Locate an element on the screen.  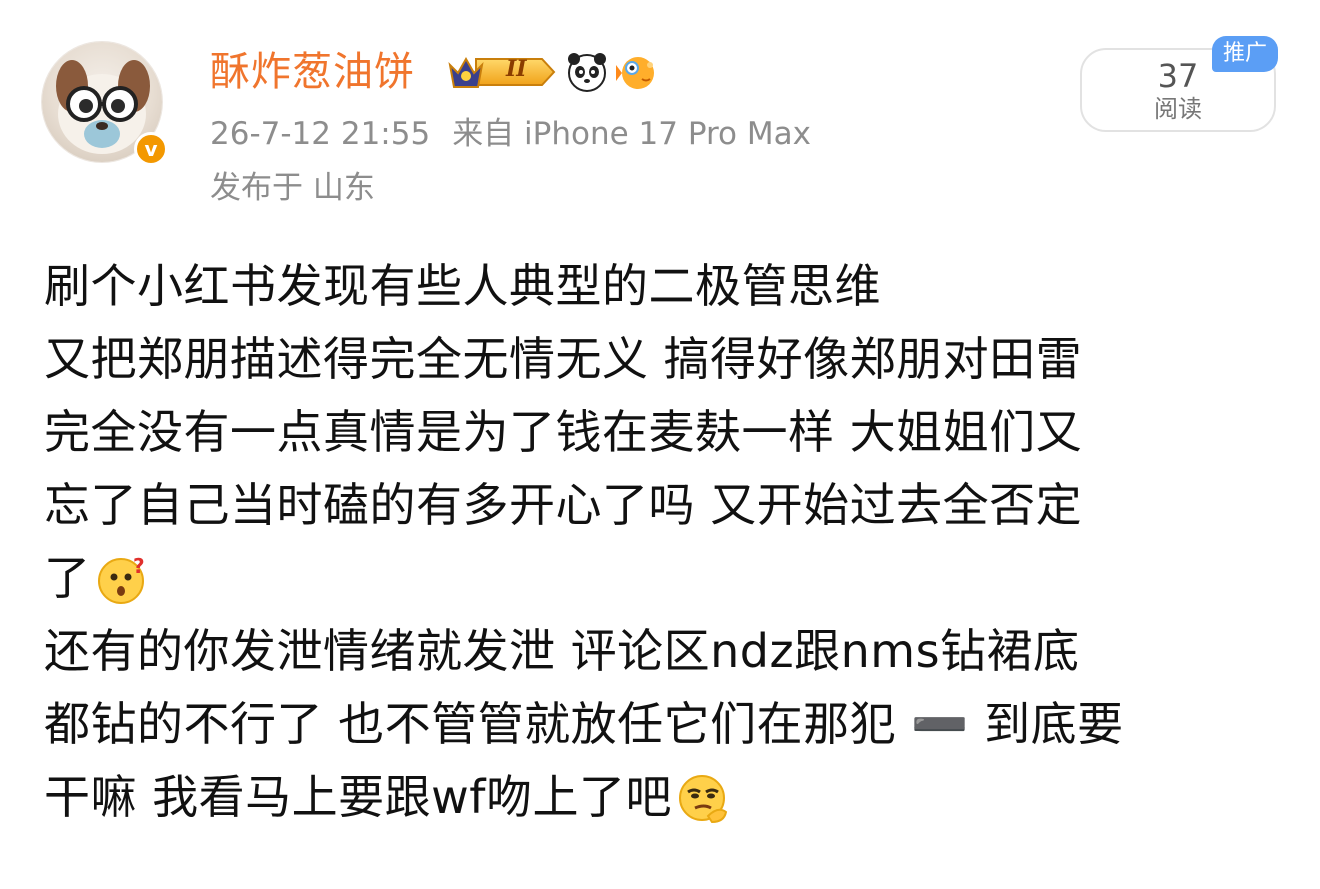
post-line: 又把郑朋描述得完全无情无义 搞得好像郑朋对田雷 is located at coordinates (664, 359).